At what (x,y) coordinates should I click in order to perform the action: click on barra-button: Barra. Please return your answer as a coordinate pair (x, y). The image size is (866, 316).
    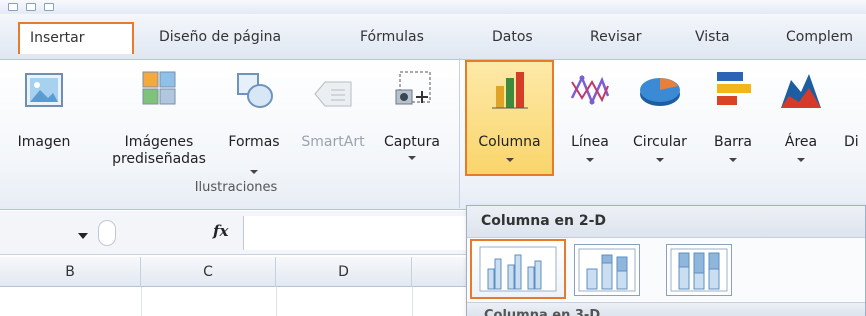
    Looking at the image, I should click on (733, 118).